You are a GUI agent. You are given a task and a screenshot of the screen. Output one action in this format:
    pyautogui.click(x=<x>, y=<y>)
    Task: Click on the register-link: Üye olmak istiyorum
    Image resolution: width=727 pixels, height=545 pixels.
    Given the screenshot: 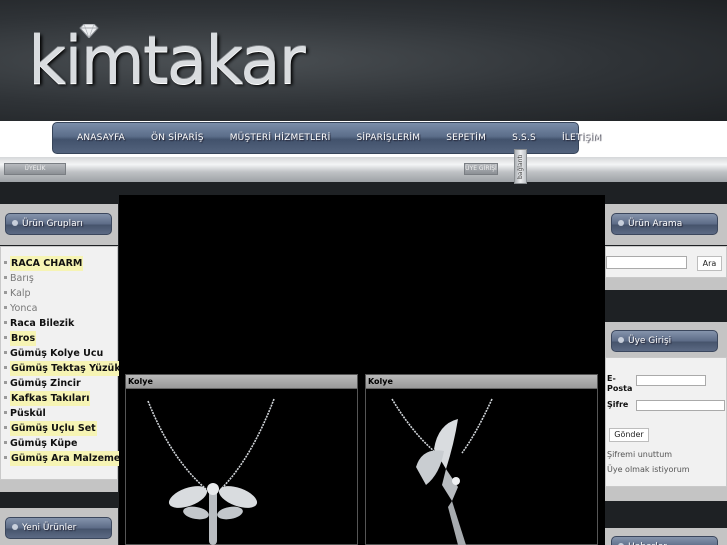 What is the action you would take?
    pyautogui.click(x=648, y=469)
    